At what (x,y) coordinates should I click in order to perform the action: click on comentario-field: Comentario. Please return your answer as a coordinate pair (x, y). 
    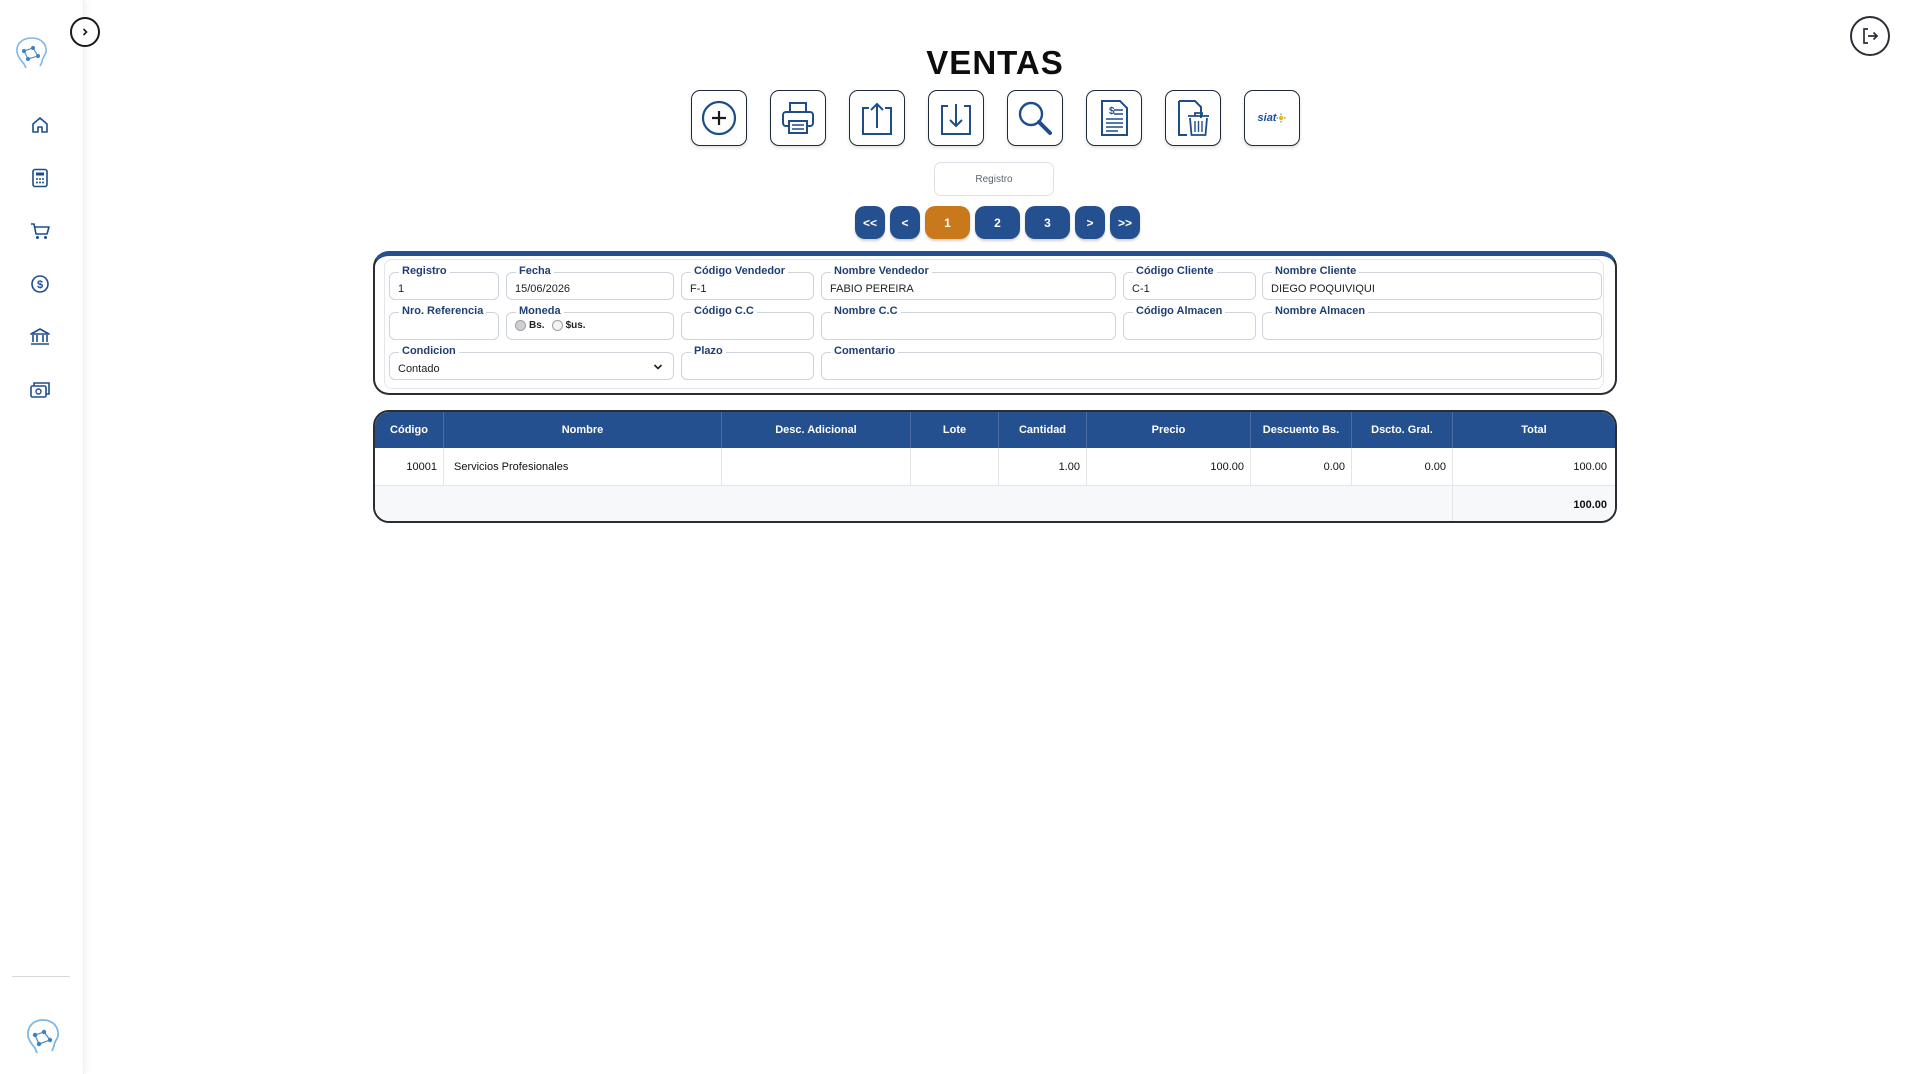
    Looking at the image, I should click on (1211, 362).